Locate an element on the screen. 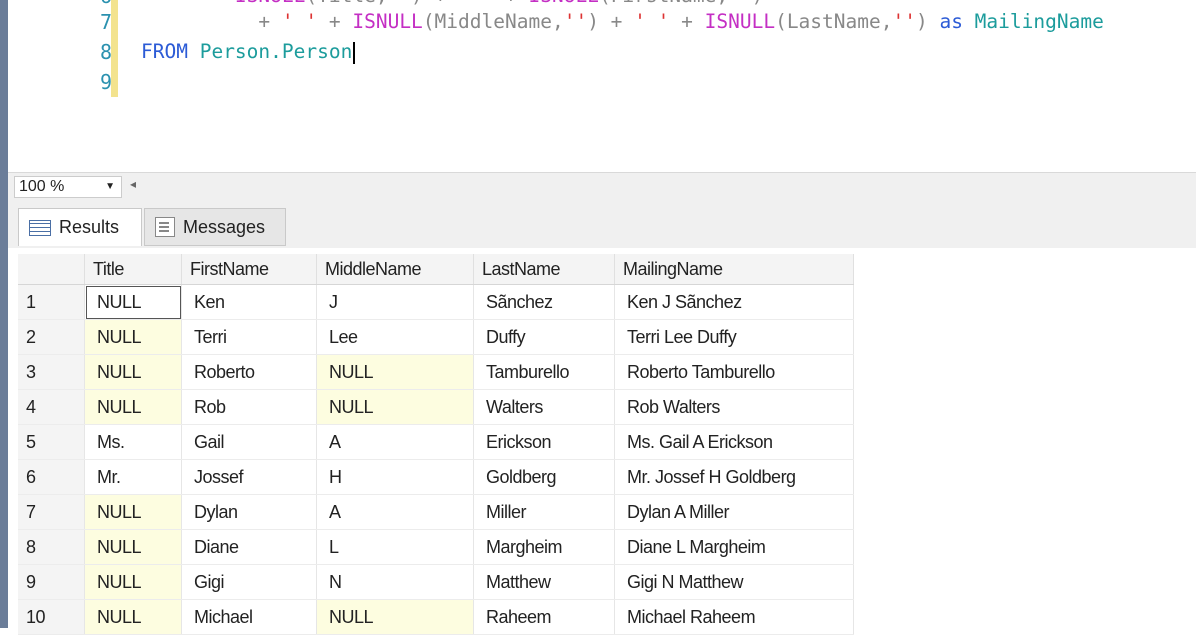  table-row: 8 NULL Diane L Margheim Diane L Margheim is located at coordinates (436, 547).